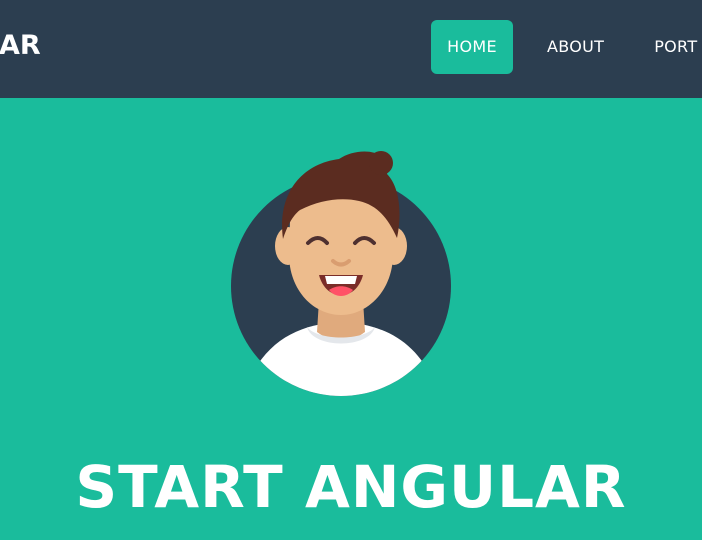  I want to click on nav-portfolio-link: PORT, so click(675, 47).